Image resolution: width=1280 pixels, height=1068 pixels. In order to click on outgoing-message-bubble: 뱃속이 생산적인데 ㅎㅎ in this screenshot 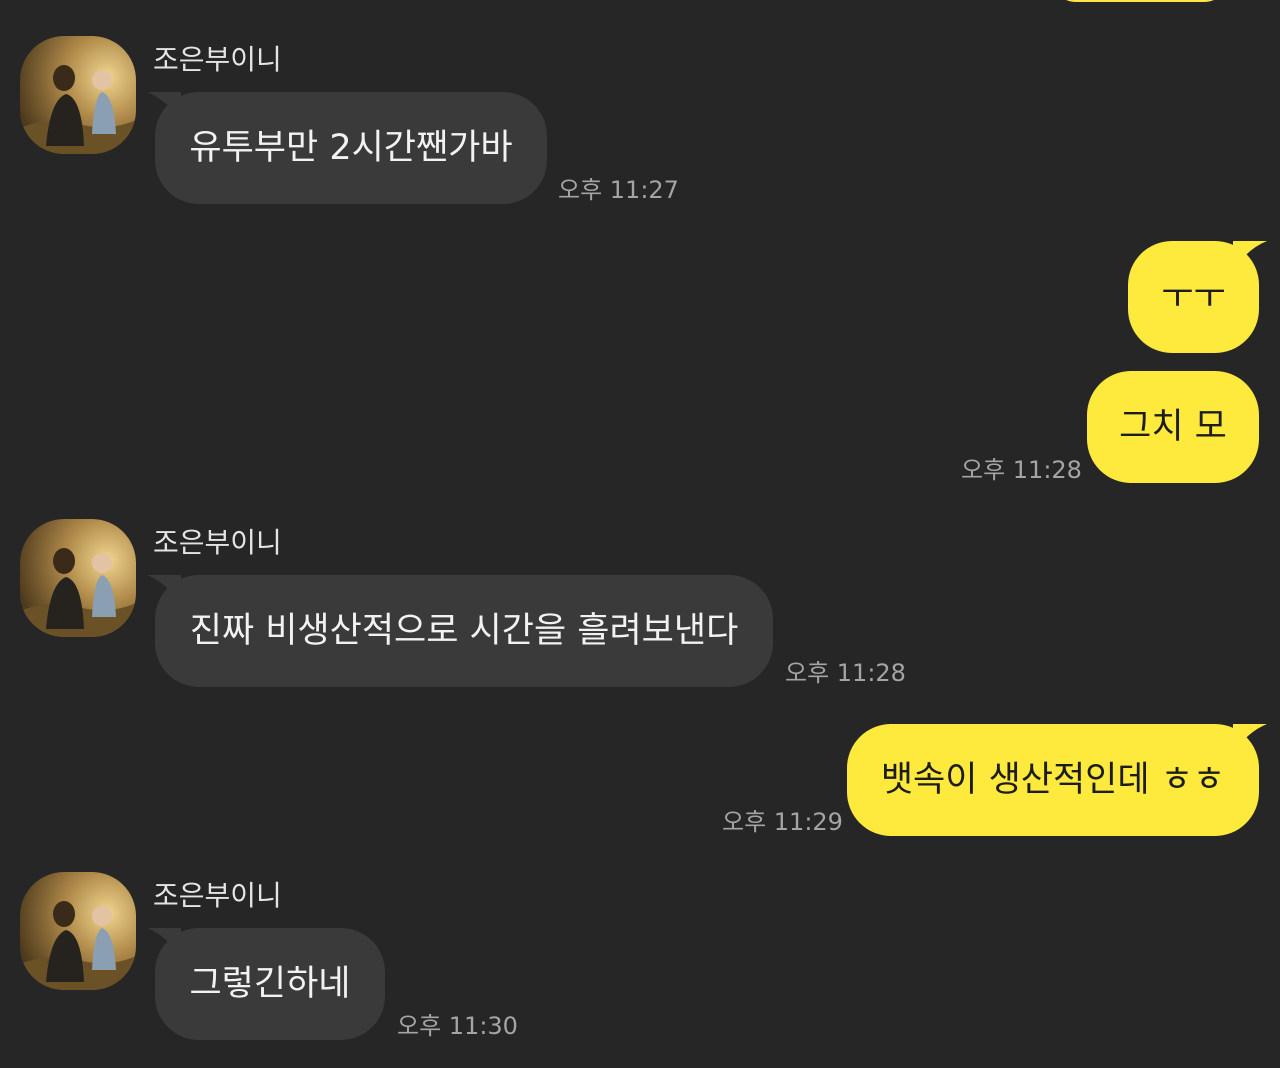, I will do `click(1057, 780)`.